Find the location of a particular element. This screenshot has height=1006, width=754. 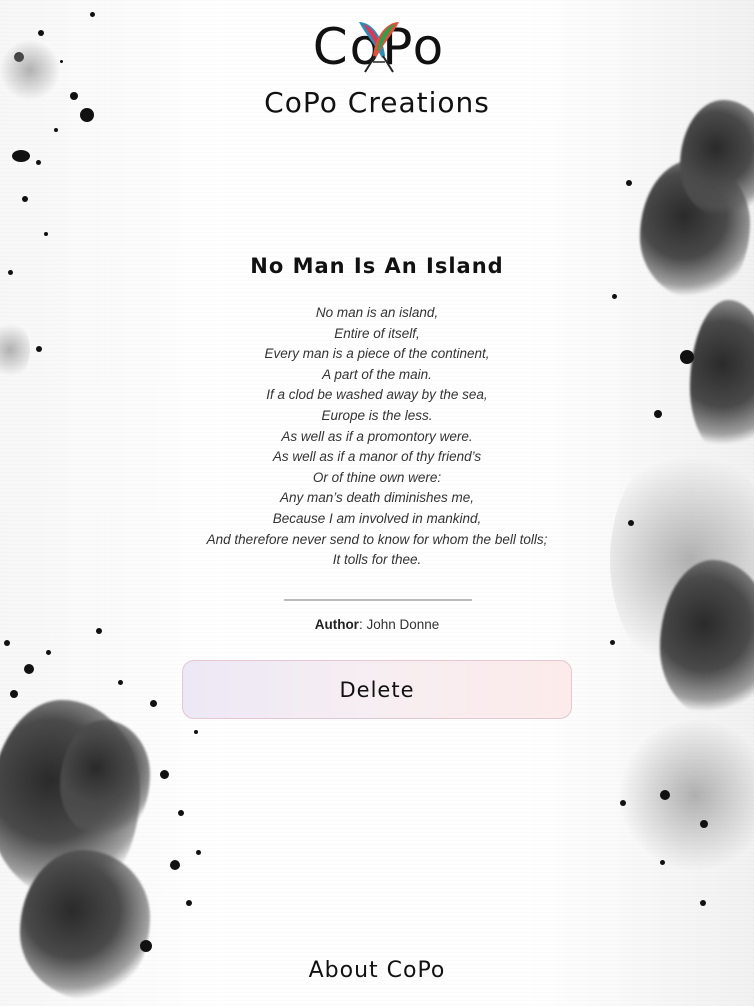

poem-line: It tolls for thee. is located at coordinates (377, 560).